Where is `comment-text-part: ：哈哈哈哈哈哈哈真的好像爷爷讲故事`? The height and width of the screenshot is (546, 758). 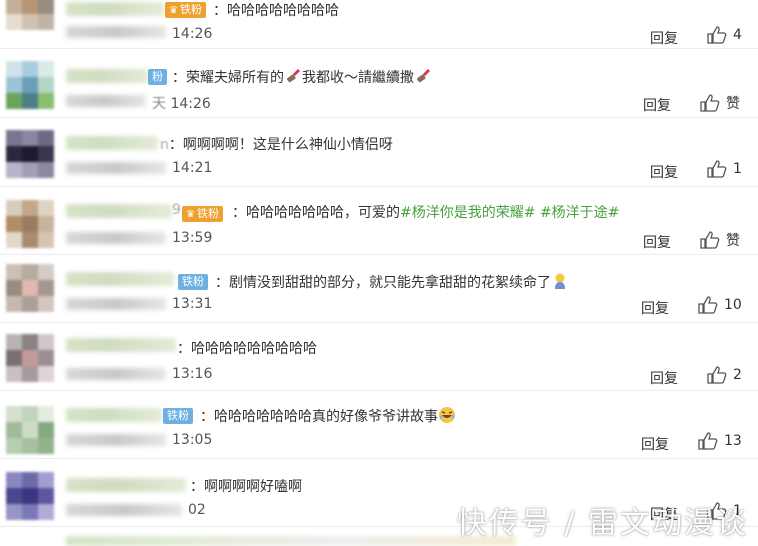 comment-text-part: ：哈哈哈哈哈哈哈真的好像爷爷讲故事 is located at coordinates (319, 417).